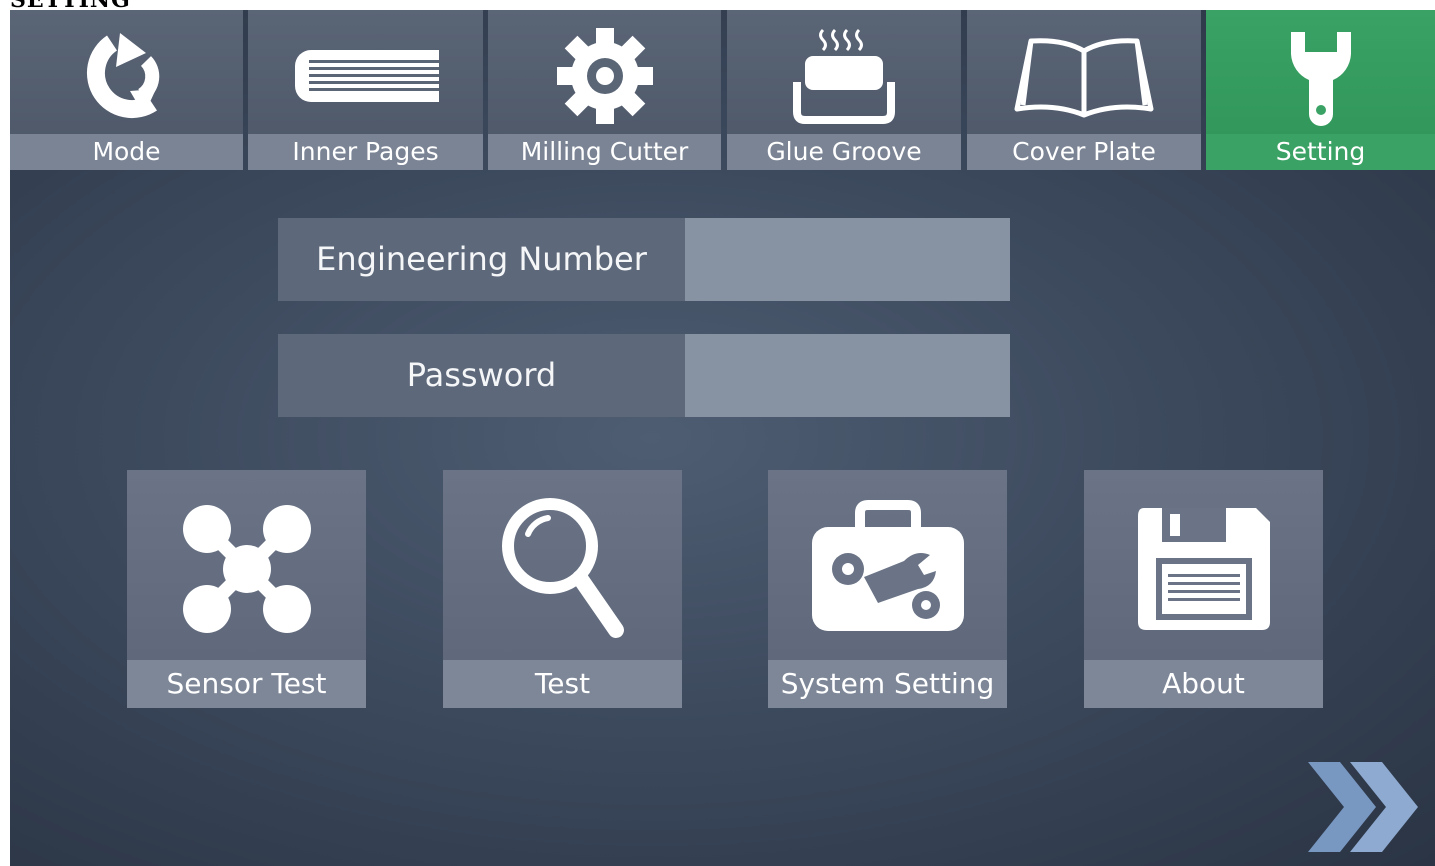 The width and height of the screenshot is (1435, 866). Describe the element at coordinates (887, 684) in the screenshot. I see `system-setting-label: System Setting` at that location.